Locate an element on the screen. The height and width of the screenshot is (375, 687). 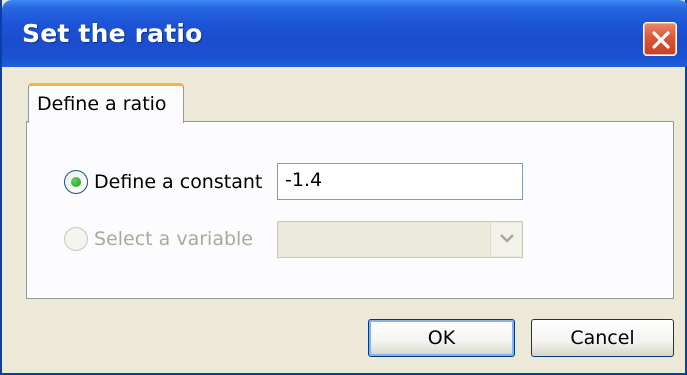
variable-radio is located at coordinates (76, 239).